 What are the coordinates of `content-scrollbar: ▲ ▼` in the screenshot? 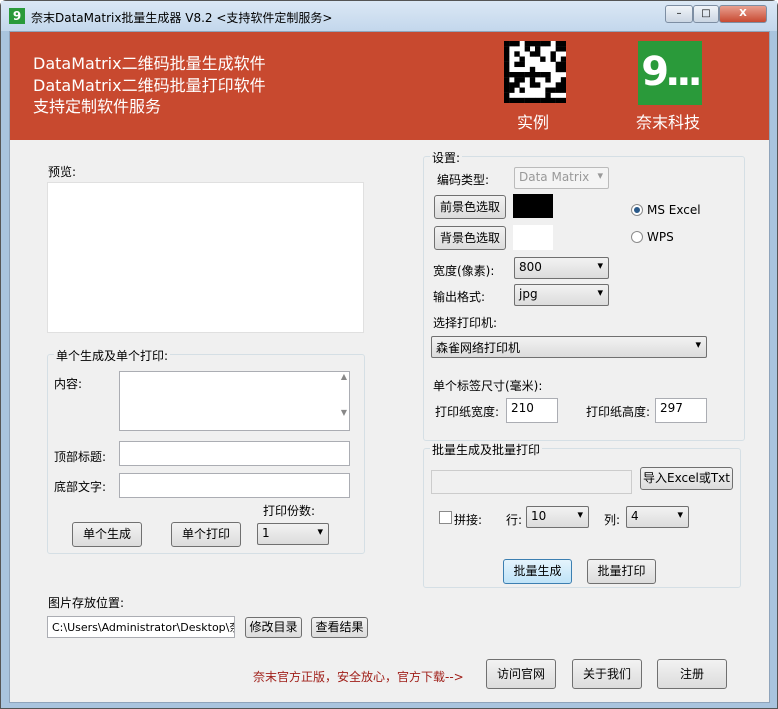 It's located at (344, 401).